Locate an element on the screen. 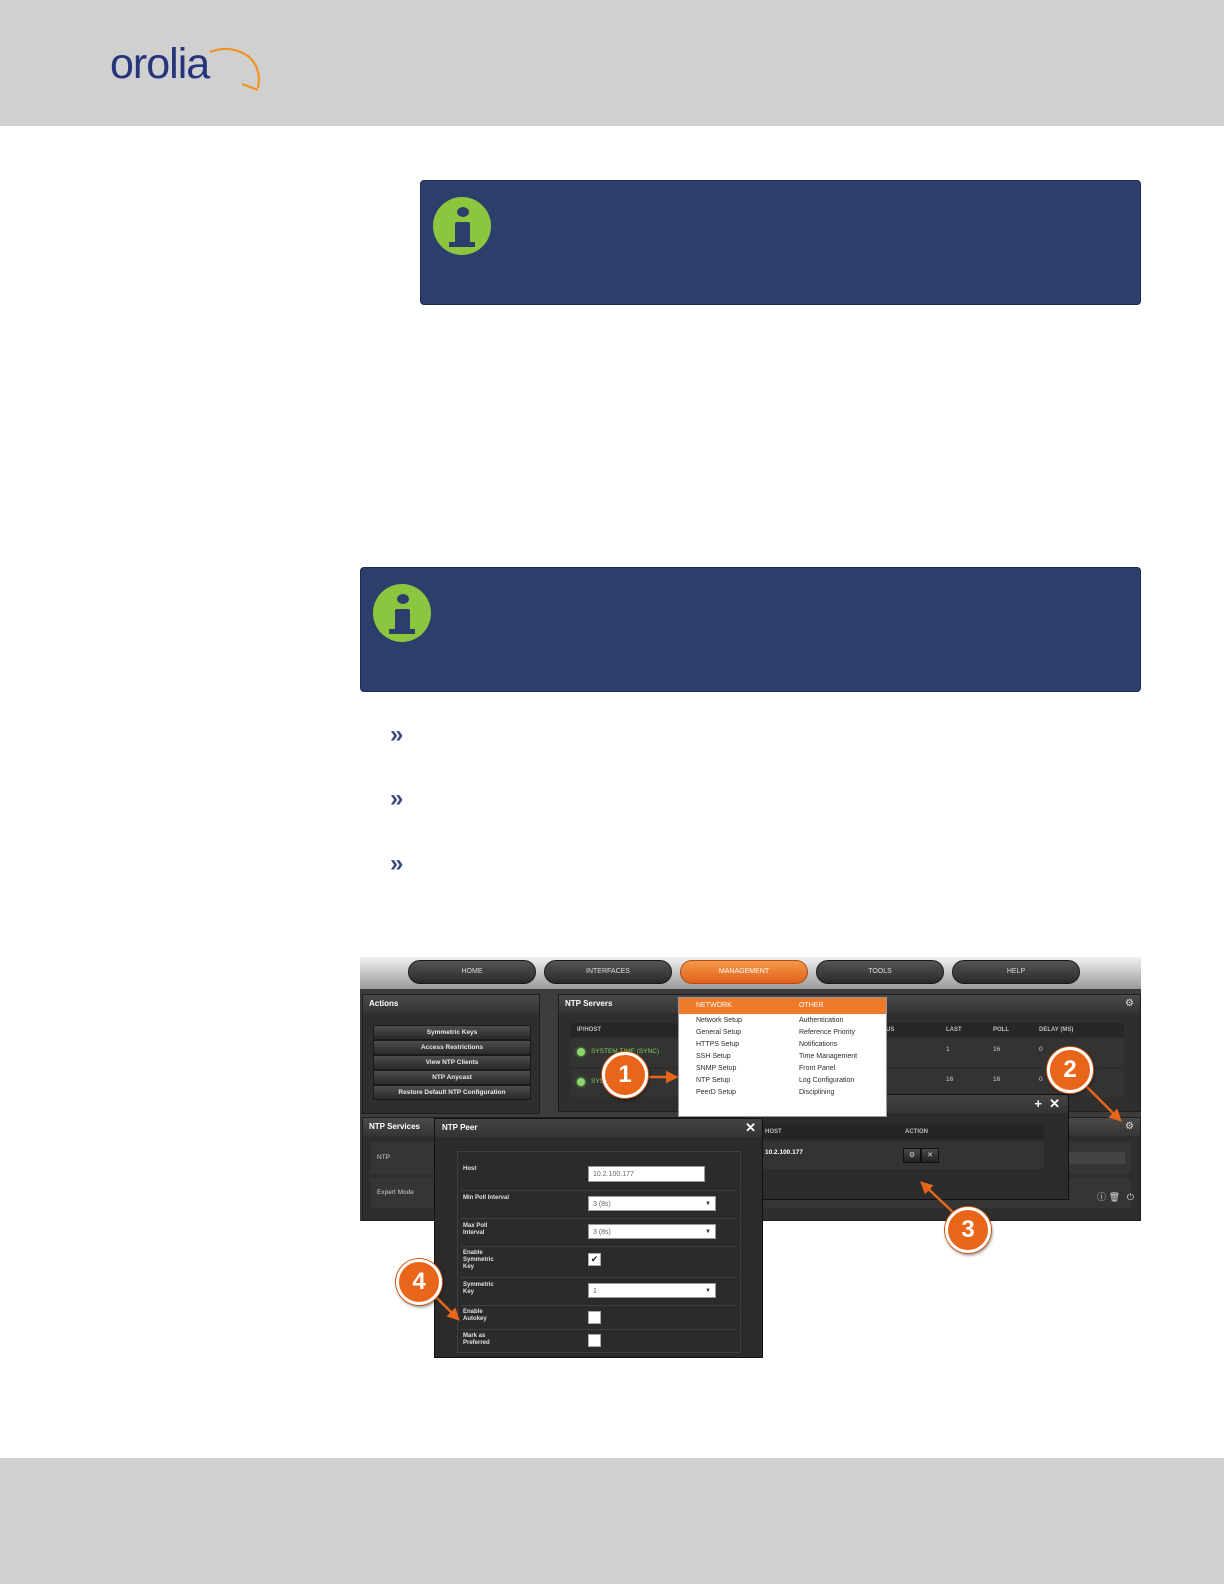 This screenshot has height=1584, width=1224. symmetric-key-label: Symmetric Key is located at coordinates (478, 1288).